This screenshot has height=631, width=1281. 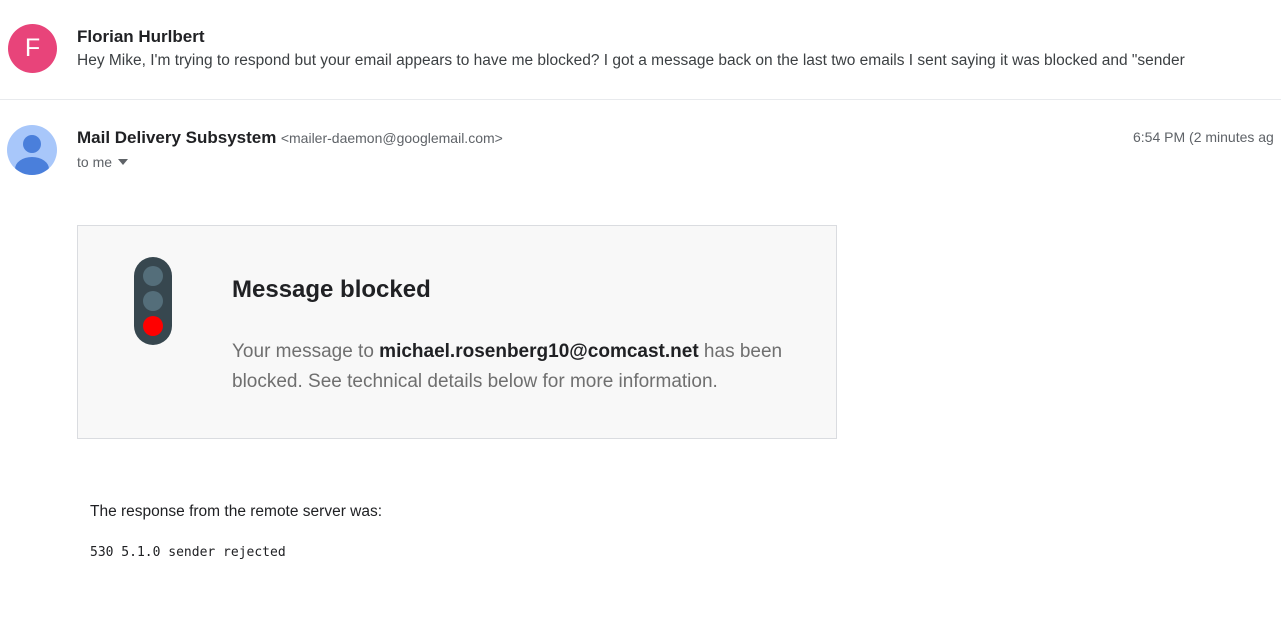 What do you see at coordinates (539, 351) in the screenshot?
I see `recipient-address: michael.rosenberg10@comcast.net` at bounding box center [539, 351].